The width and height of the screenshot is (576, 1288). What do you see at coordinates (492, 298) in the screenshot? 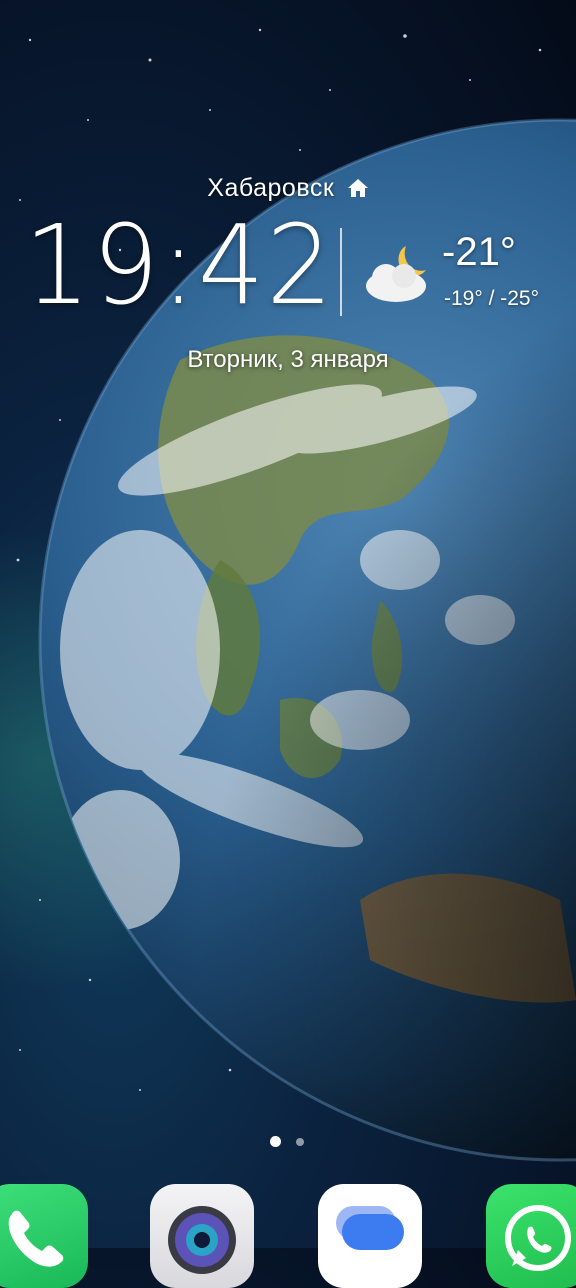
I see `weather-range: -19° / -25°` at bounding box center [492, 298].